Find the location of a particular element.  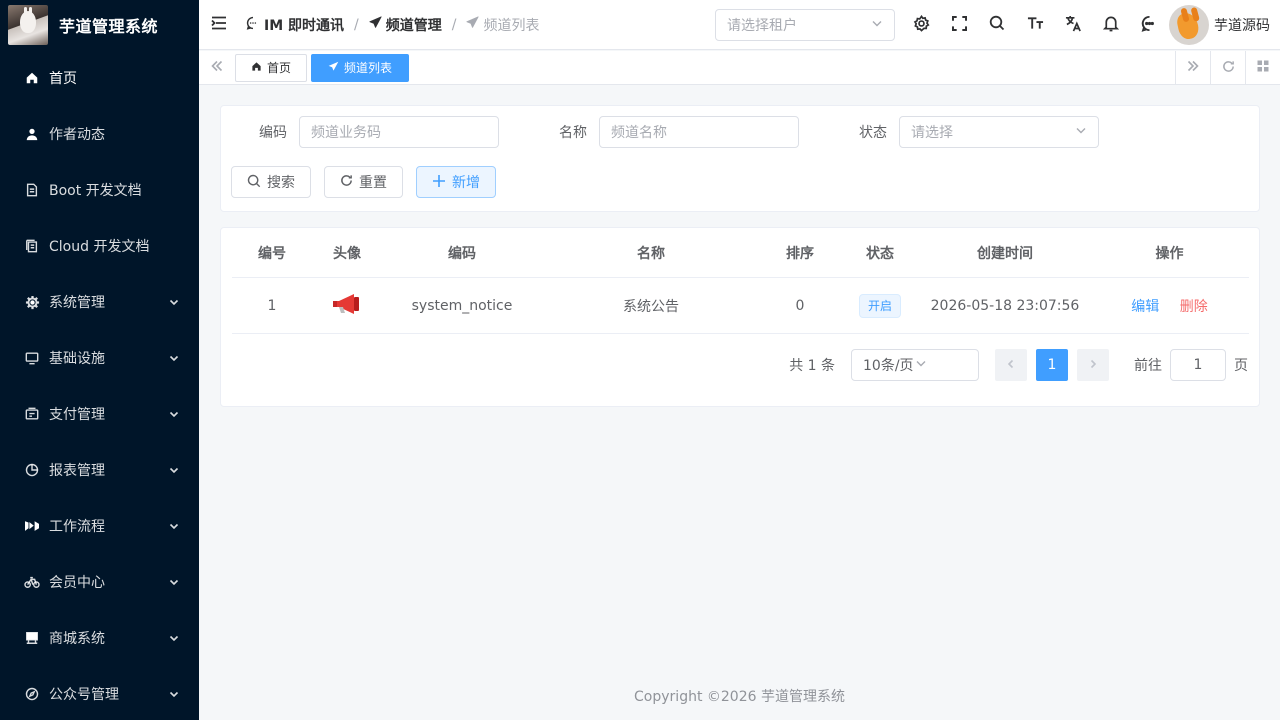

hamburger-icon is located at coordinates (219, 25).